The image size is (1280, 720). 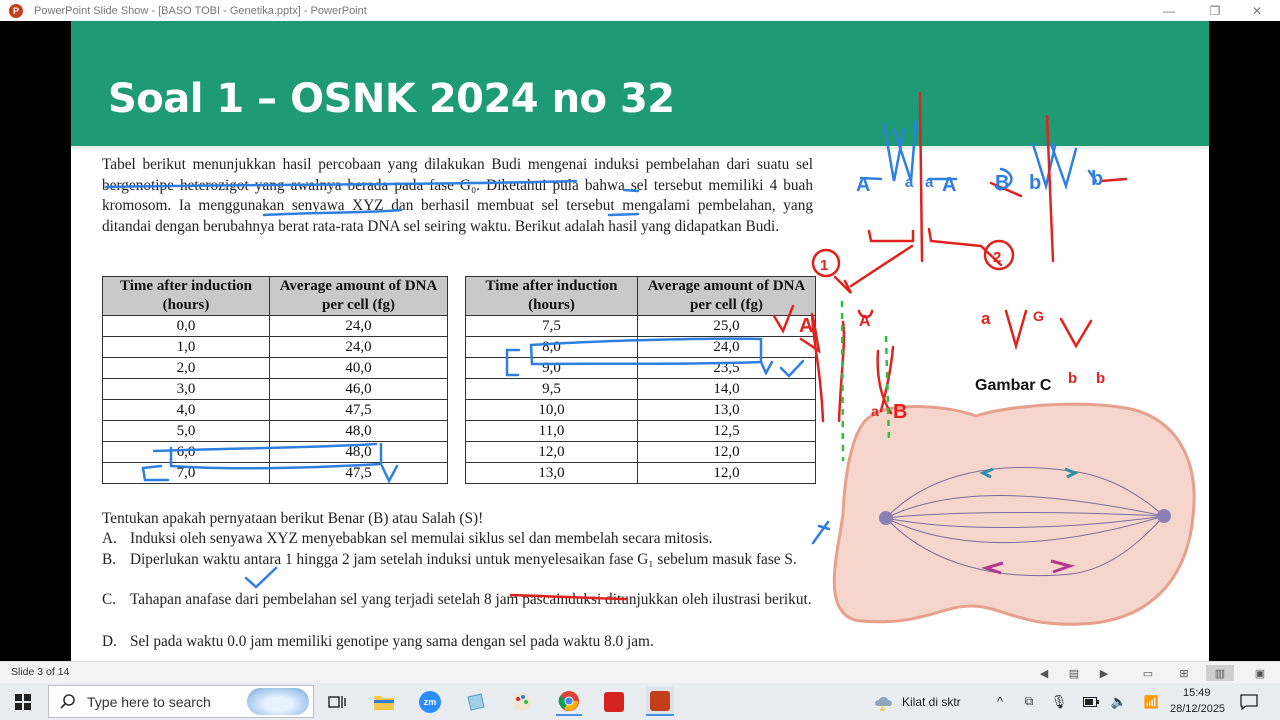 What do you see at coordinates (384, 701) in the screenshot?
I see `file-explorer-icon` at bounding box center [384, 701].